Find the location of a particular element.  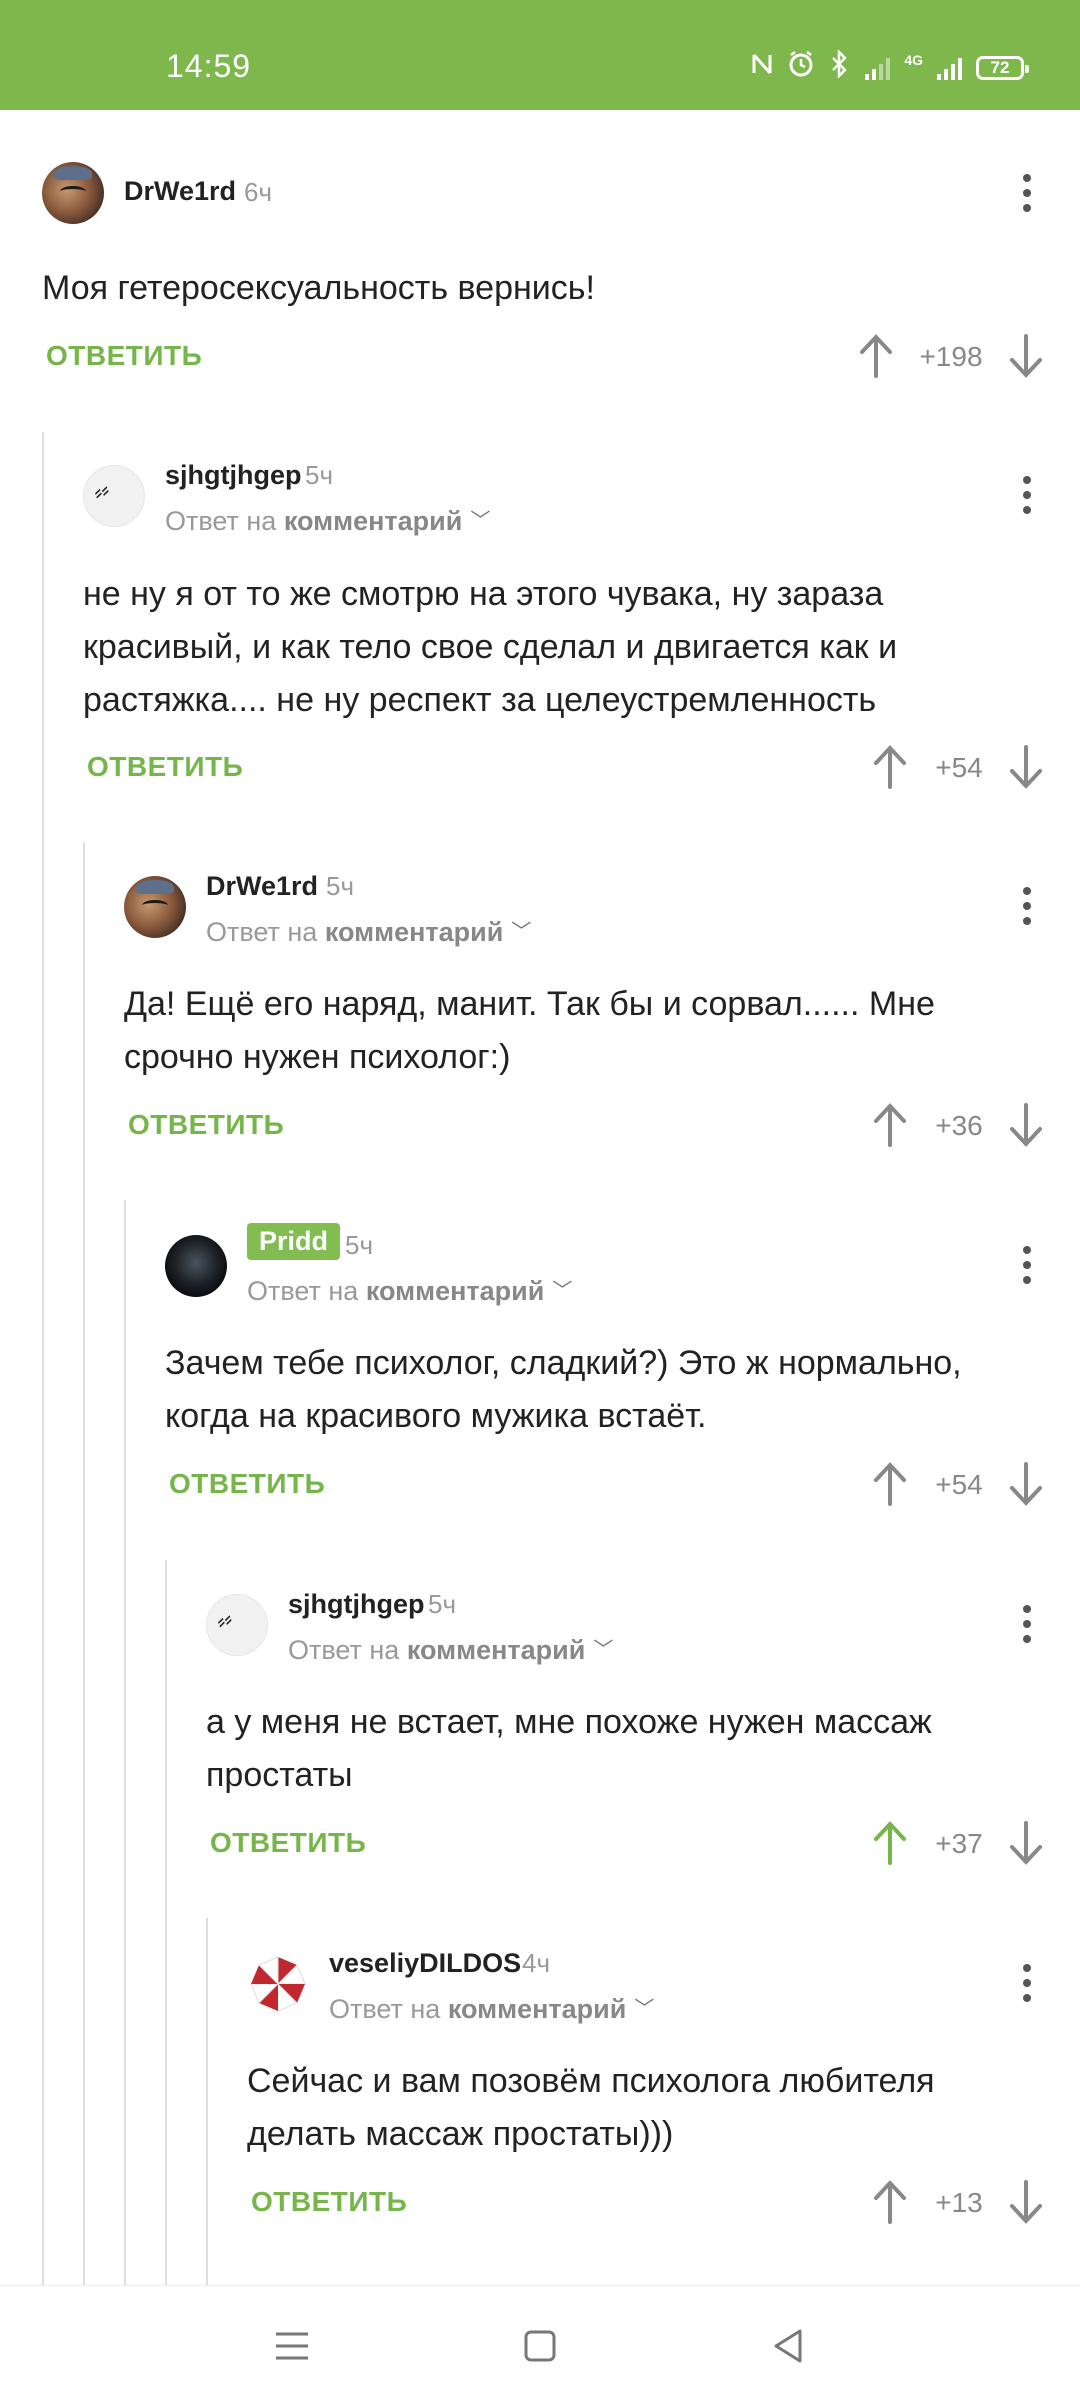

upvote-icon is located at coordinates (890, 2202).